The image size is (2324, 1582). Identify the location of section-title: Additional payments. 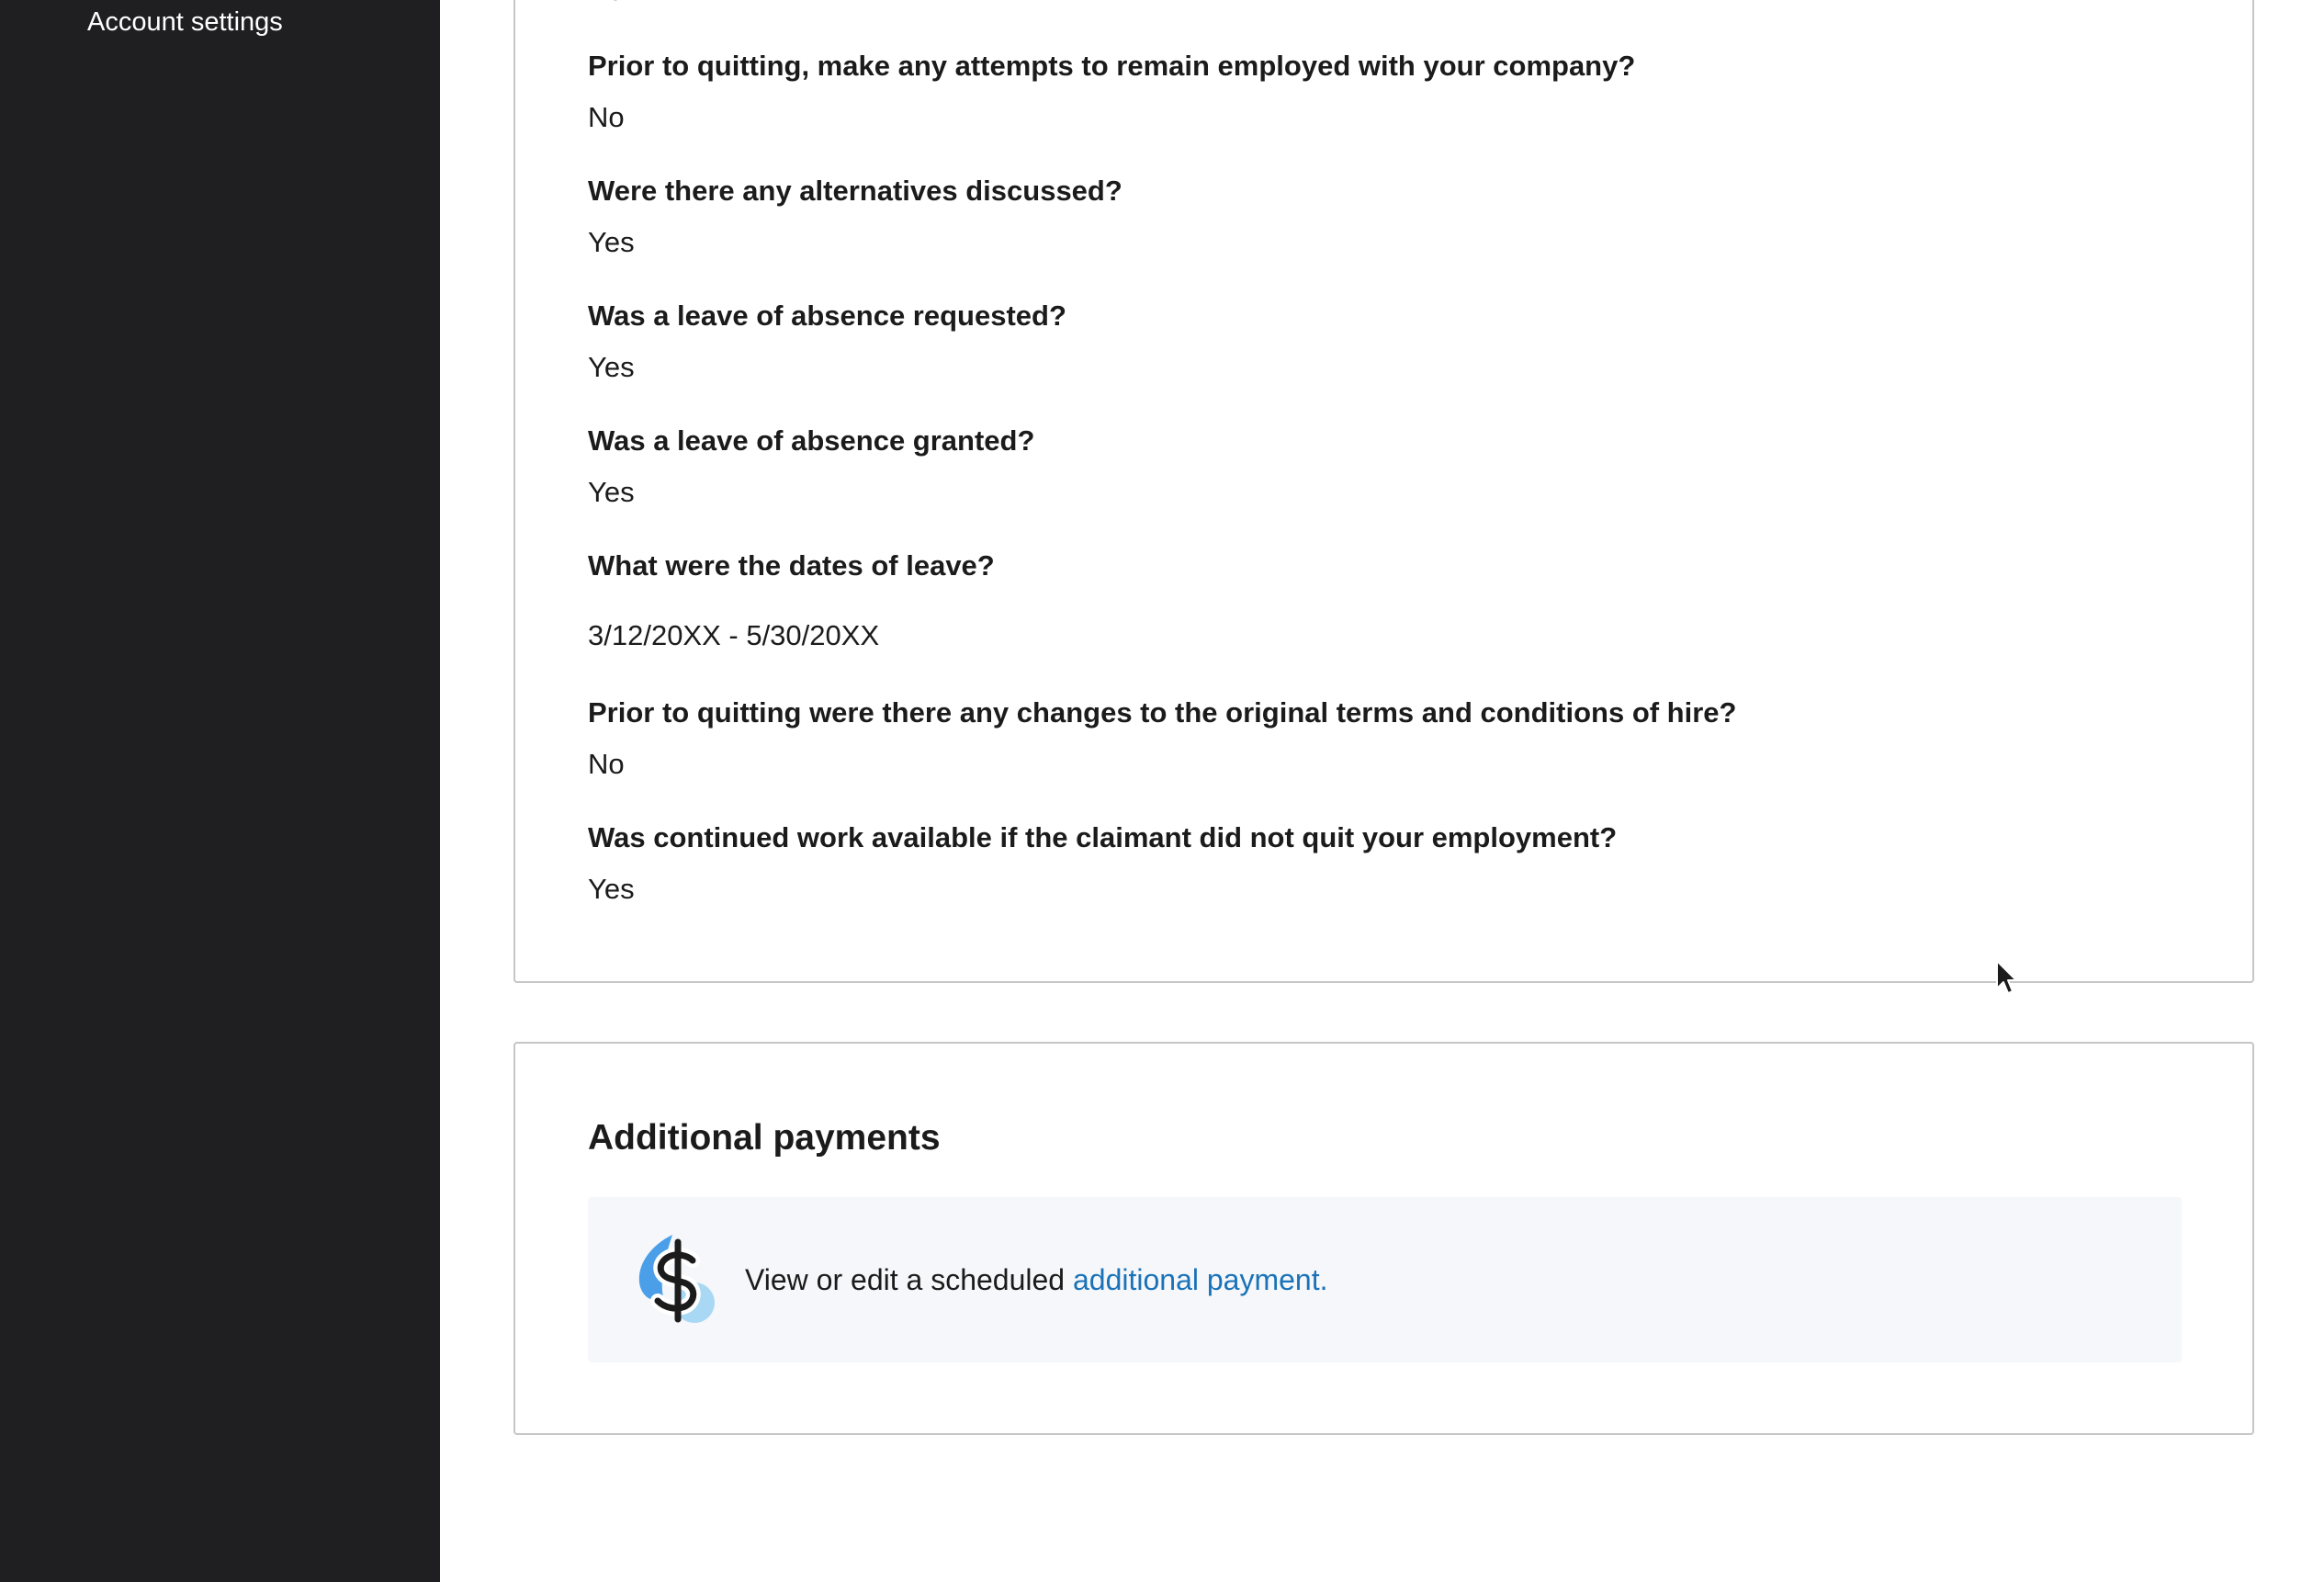
(764, 1138).